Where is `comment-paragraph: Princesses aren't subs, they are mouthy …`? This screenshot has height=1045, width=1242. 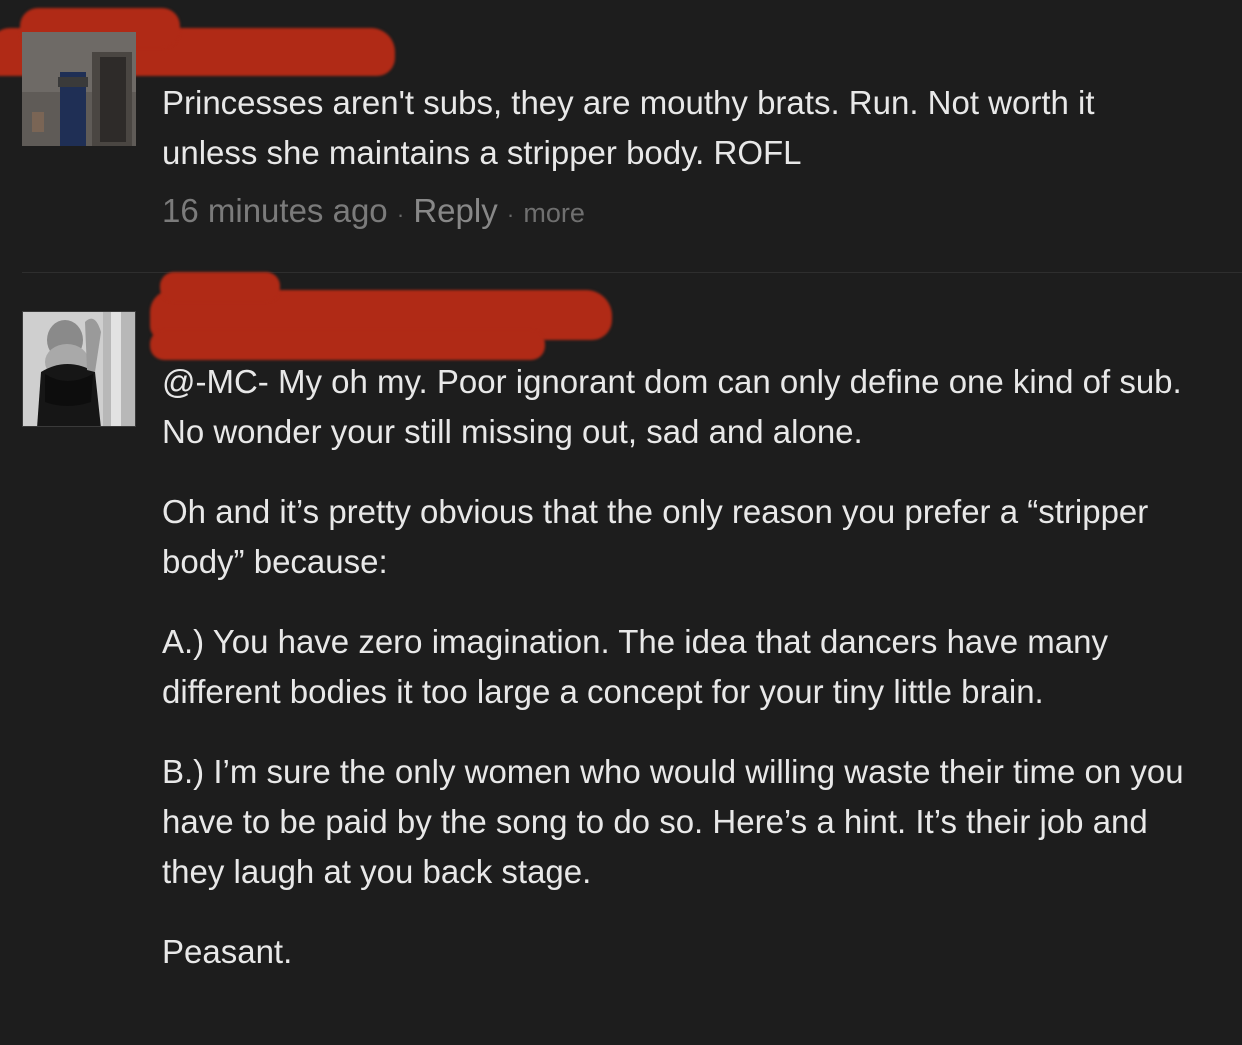 comment-paragraph: Princesses aren't subs, they are mouthy … is located at coordinates (628, 127).